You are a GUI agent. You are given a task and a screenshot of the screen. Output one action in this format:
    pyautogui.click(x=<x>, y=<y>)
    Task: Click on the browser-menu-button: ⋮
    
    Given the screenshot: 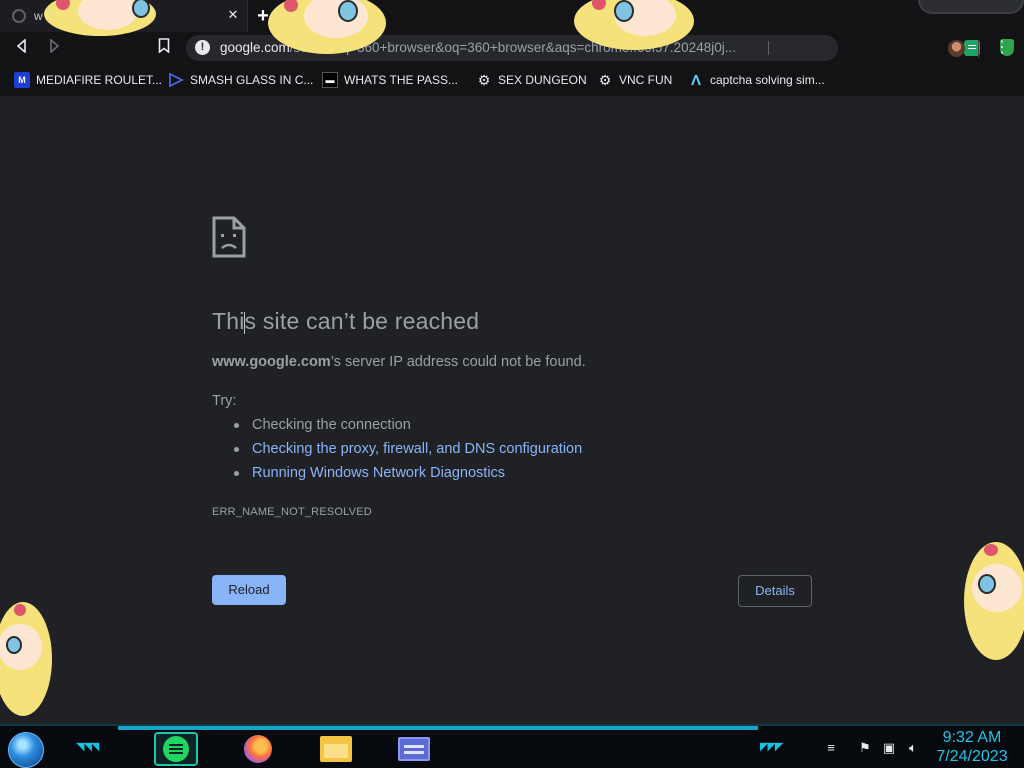 What is the action you would take?
    pyautogui.click(x=1002, y=48)
    